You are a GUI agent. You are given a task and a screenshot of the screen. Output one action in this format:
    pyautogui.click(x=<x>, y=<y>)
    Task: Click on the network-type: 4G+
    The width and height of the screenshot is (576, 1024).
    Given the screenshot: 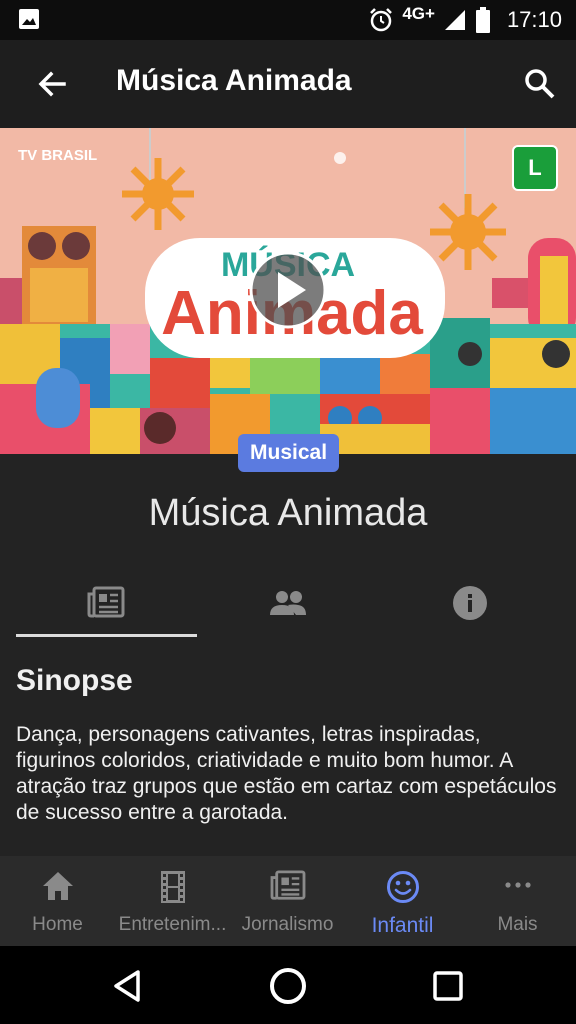 What is the action you would take?
    pyautogui.click(x=418, y=13)
    